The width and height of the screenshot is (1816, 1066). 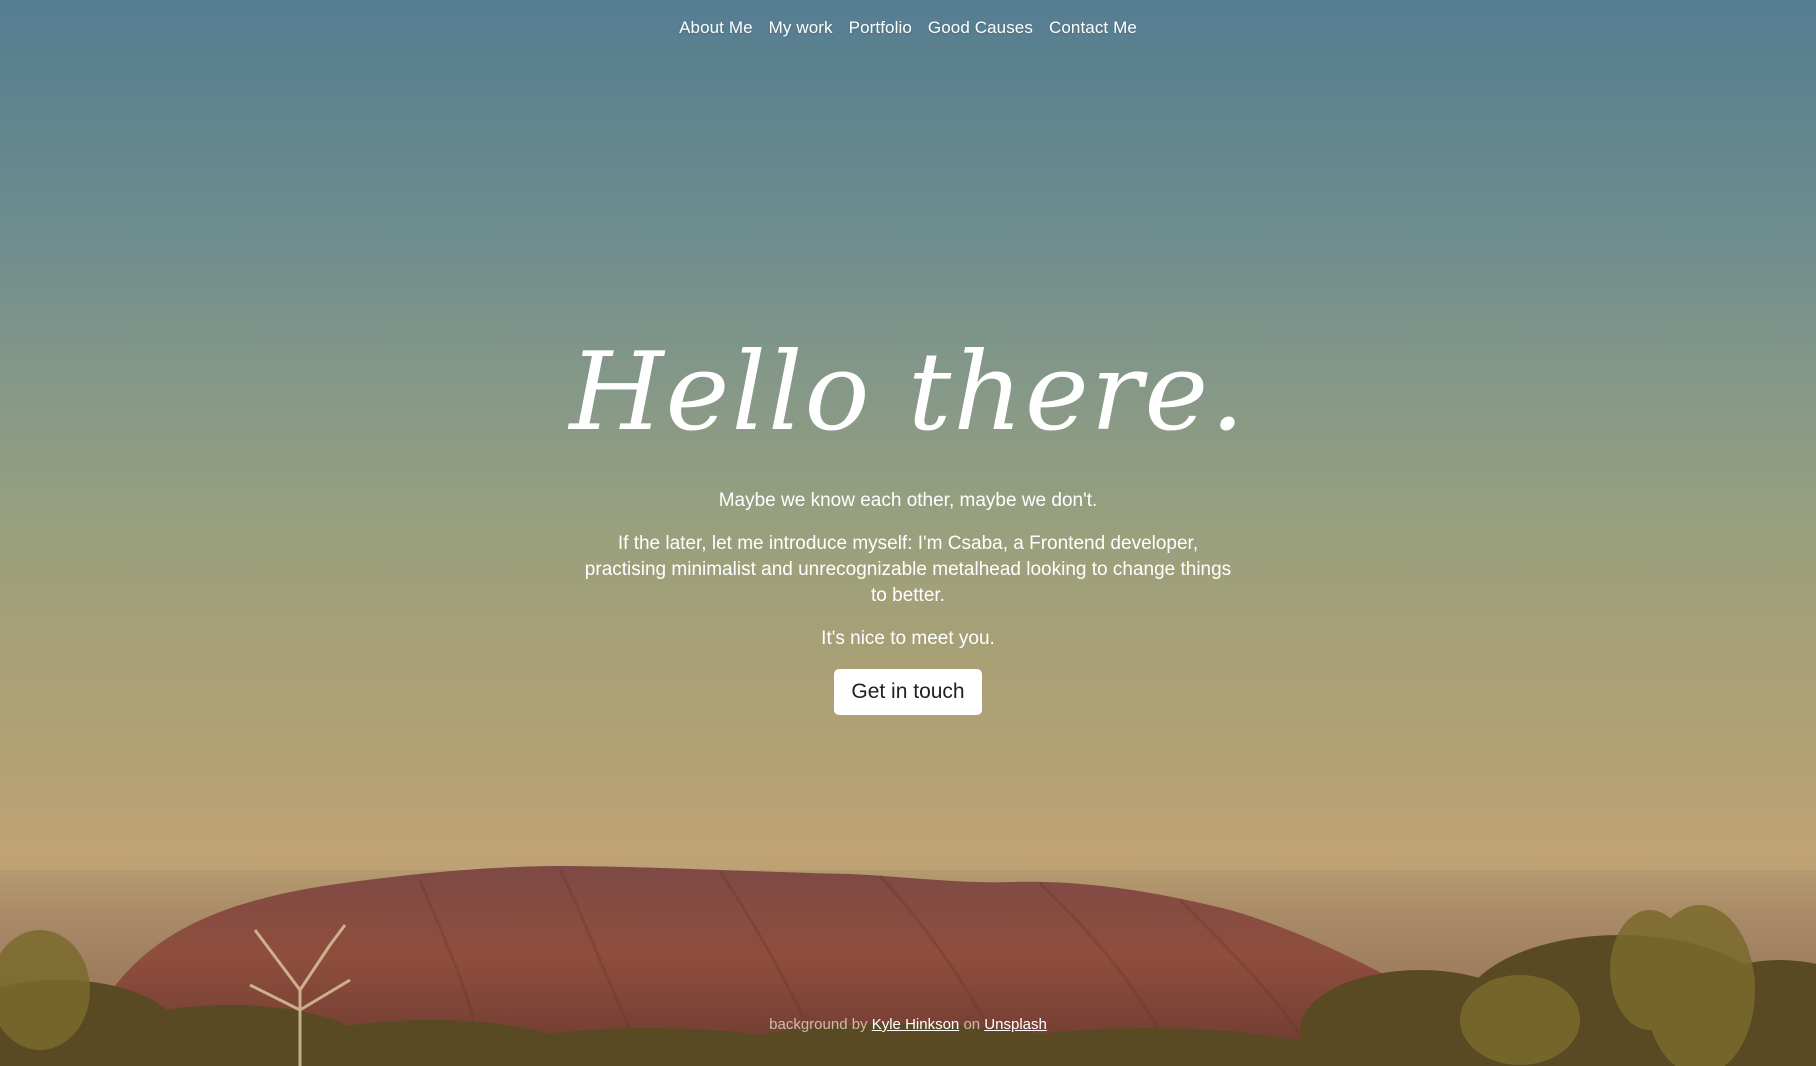 What do you see at coordinates (972, 1024) in the screenshot?
I see `credit-middle: on` at bounding box center [972, 1024].